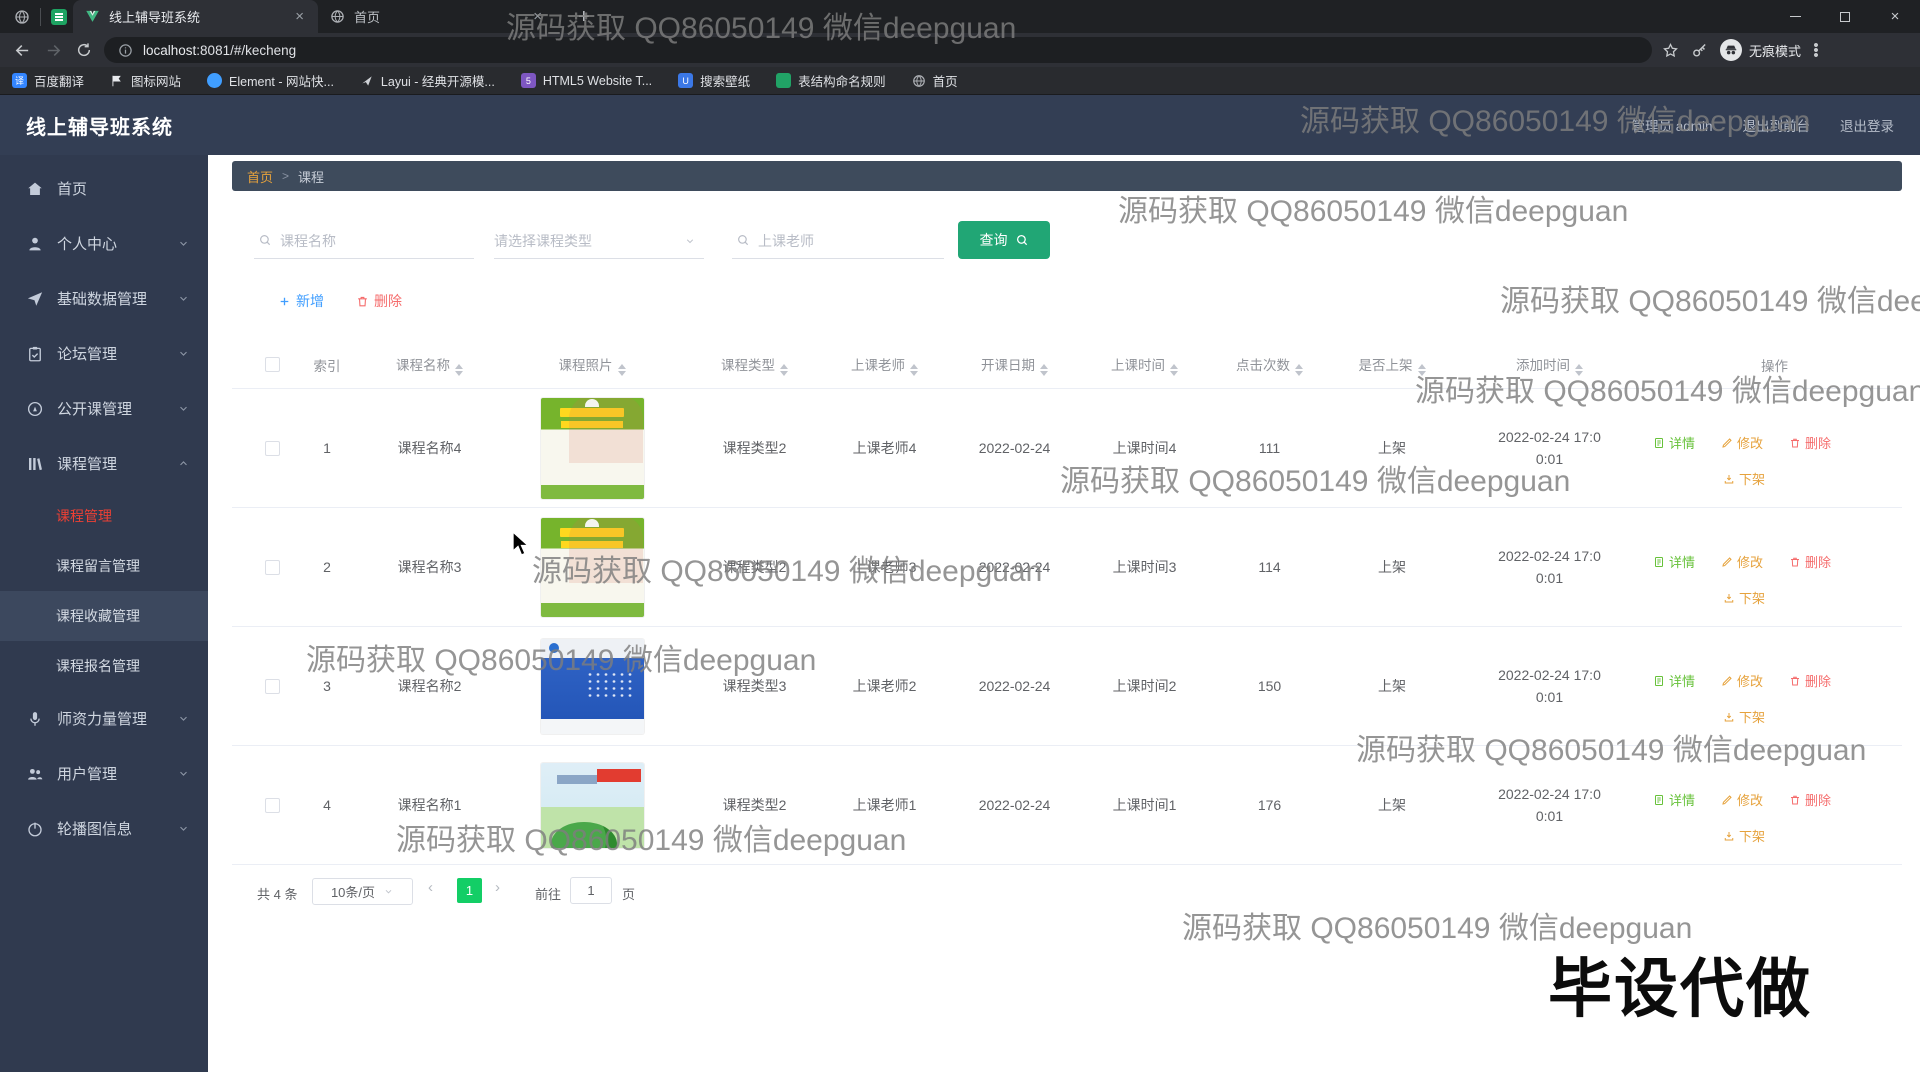  Describe the element at coordinates (104, 773) in the screenshot. I see `sidebar-item-user-mgmt: 用户管理` at that location.